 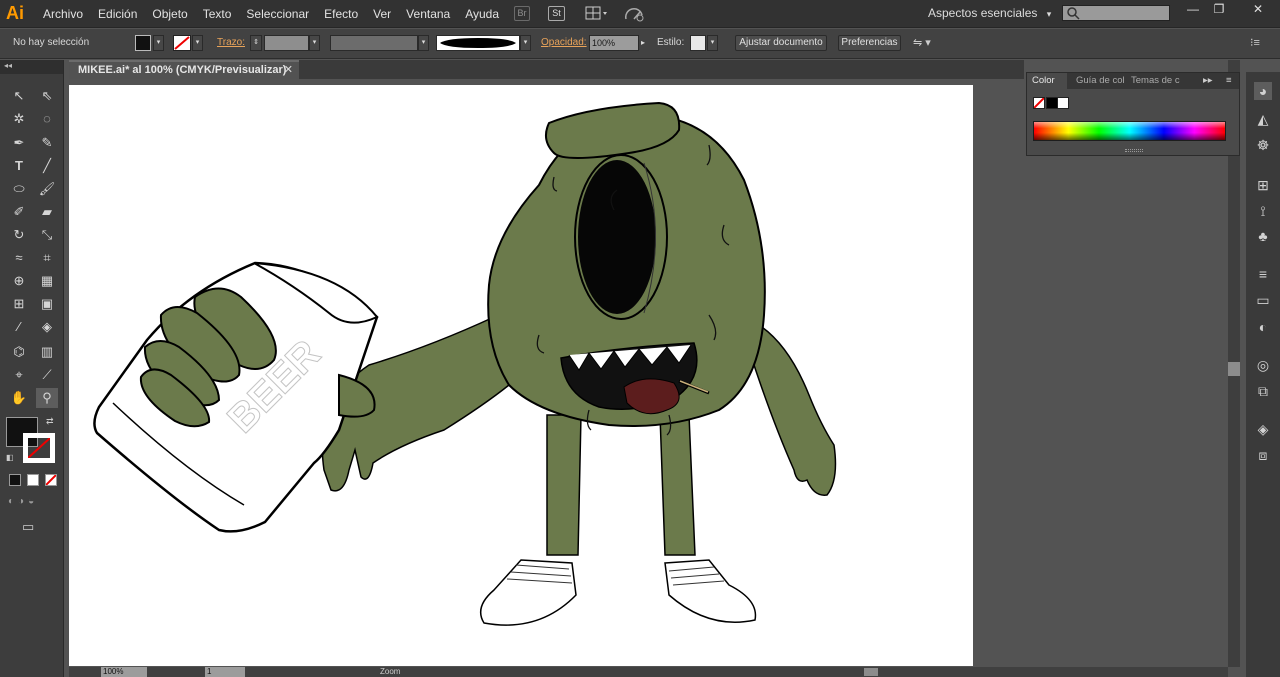 What do you see at coordinates (47, 166) in the screenshot?
I see `line-segment-tool-icon: ╱` at bounding box center [47, 166].